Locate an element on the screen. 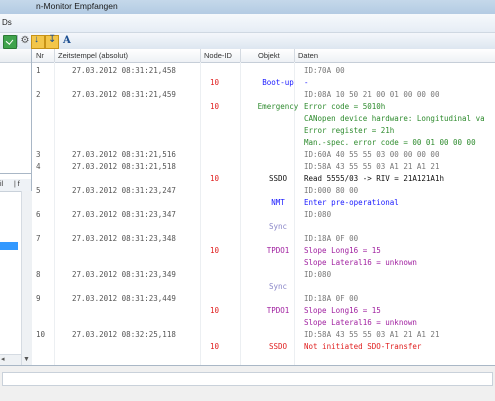 The image size is (495, 401). row-object: SSDO is located at coordinates (278, 346).